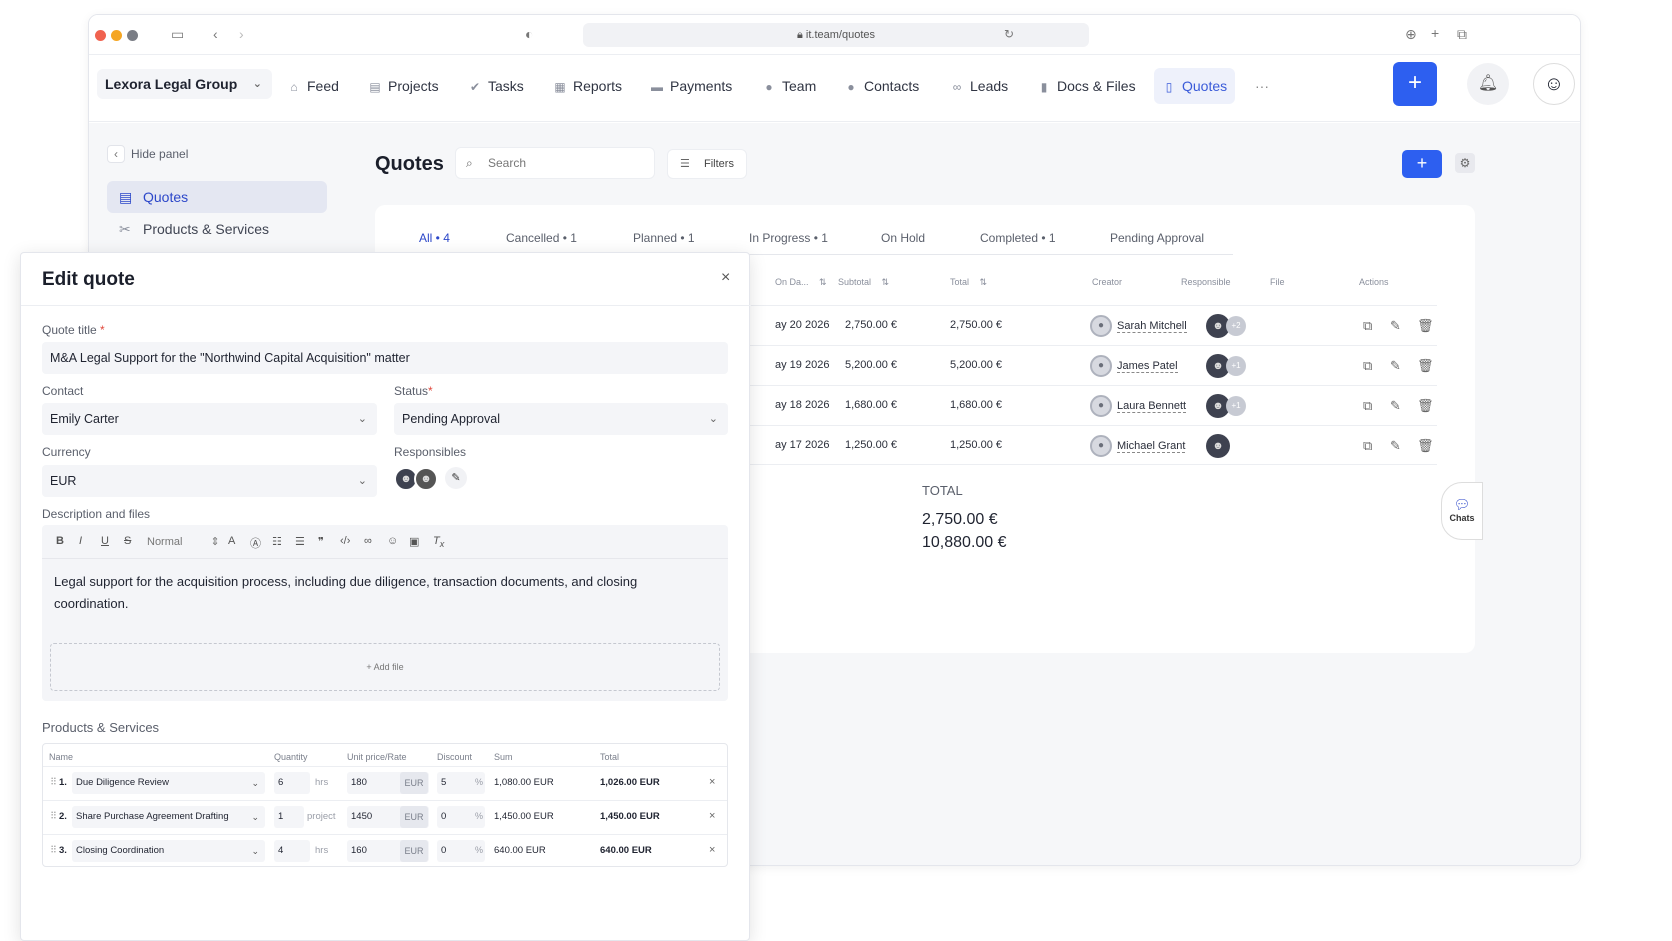  I want to click on workspace-selector: Lexora Legal Group ⌄, so click(184, 84).